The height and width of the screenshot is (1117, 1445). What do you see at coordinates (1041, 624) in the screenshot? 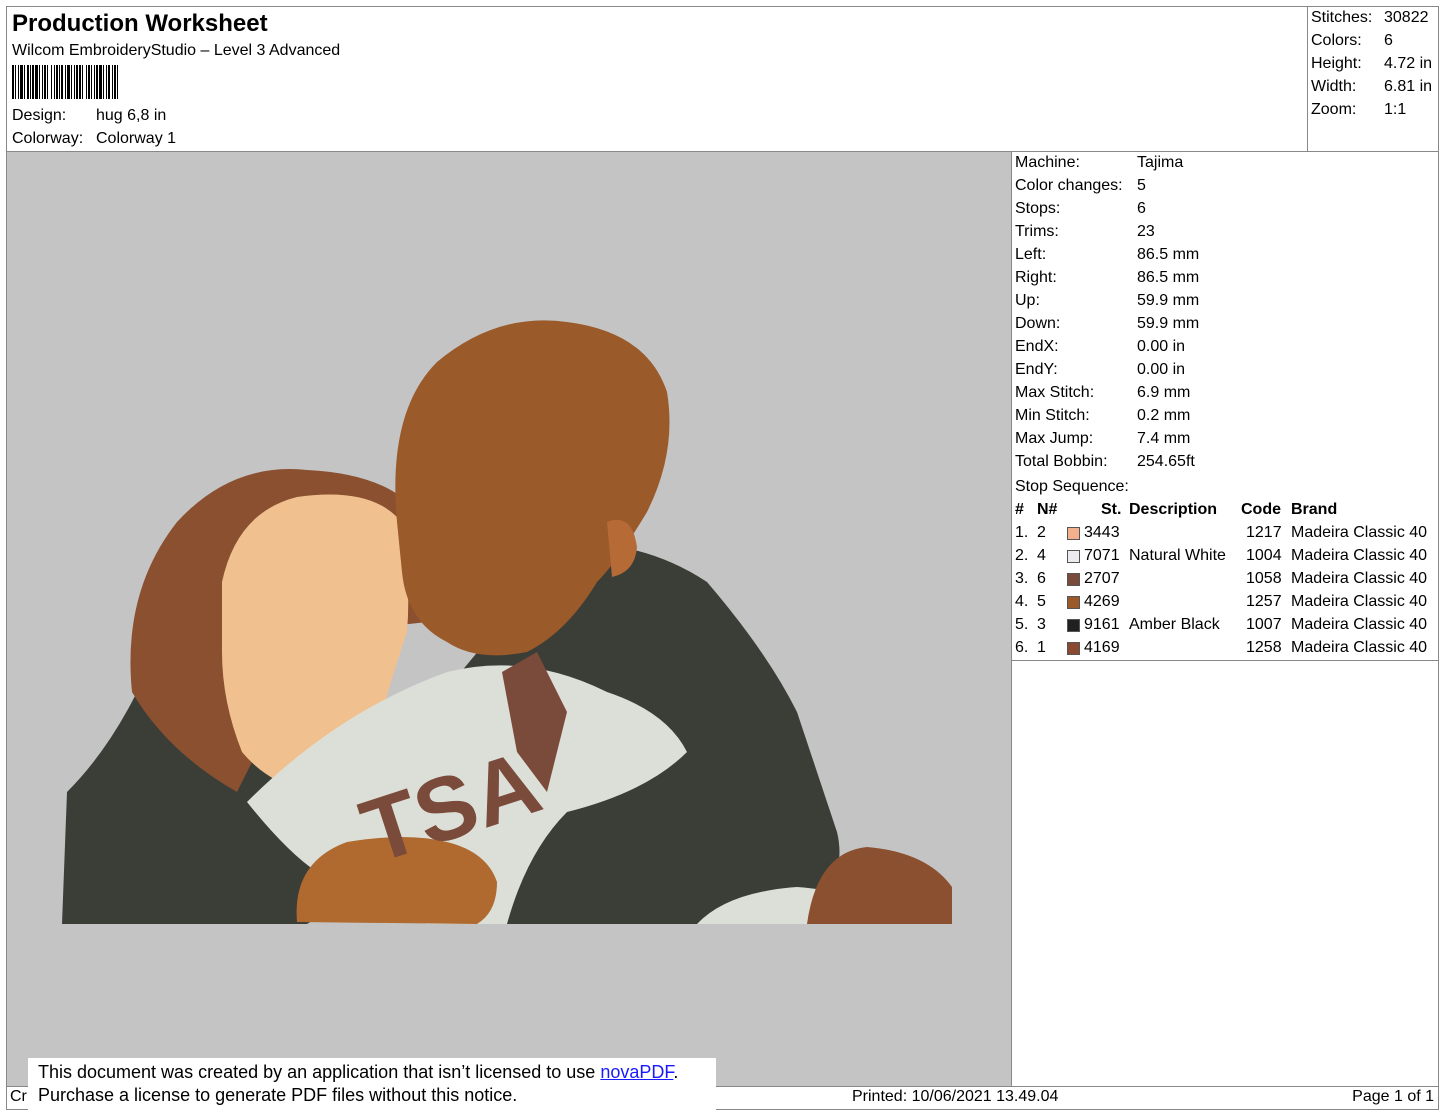
I see `row-n: 3` at bounding box center [1041, 624].